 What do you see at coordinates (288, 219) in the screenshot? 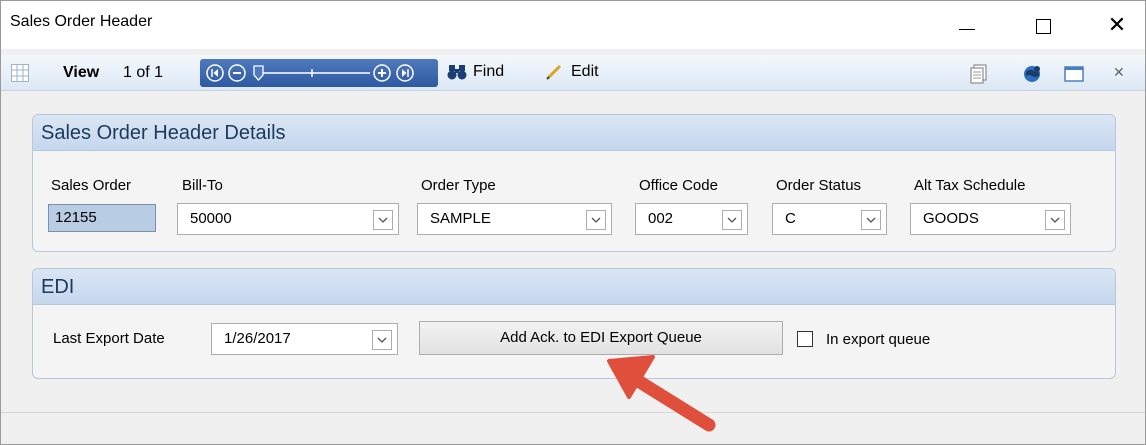
I see `bill-to-combo: 50000` at bounding box center [288, 219].